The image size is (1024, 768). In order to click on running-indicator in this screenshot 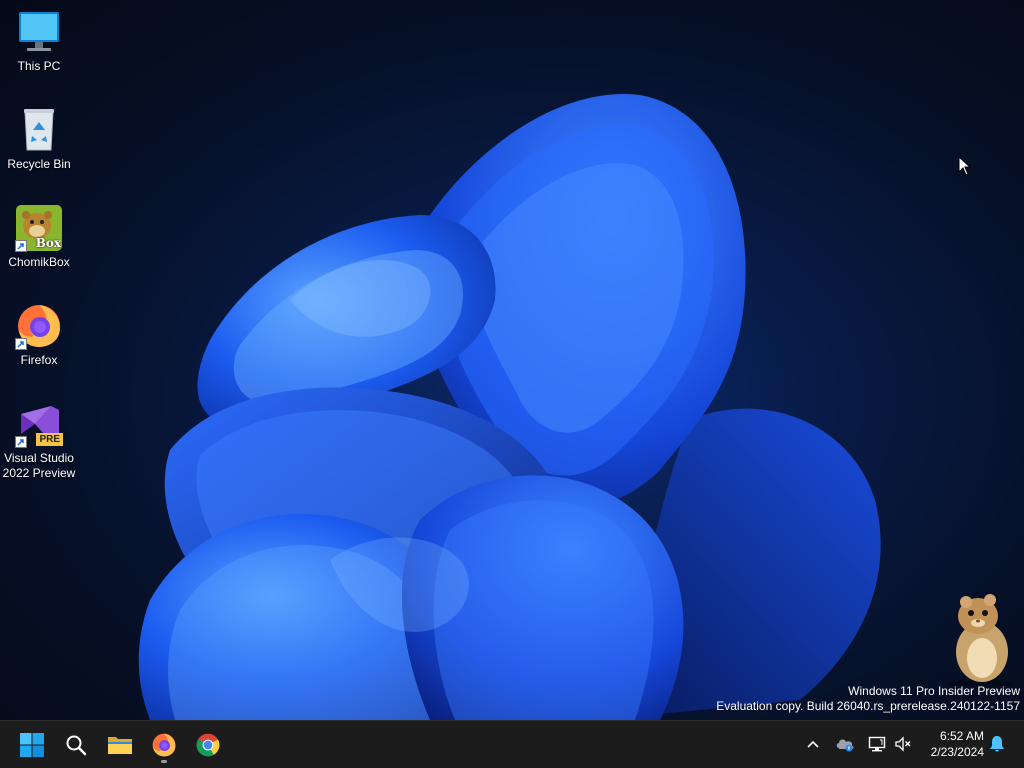, I will do `click(164, 761)`.